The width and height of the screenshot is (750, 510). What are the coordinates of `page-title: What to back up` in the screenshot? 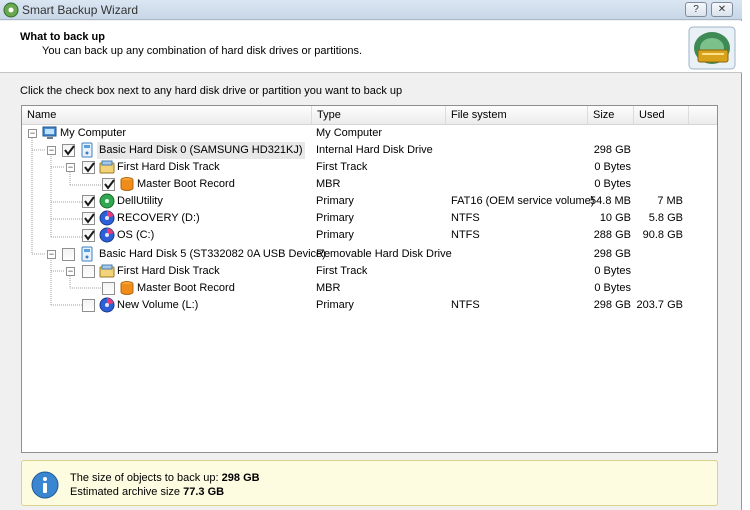 It's located at (62, 37).